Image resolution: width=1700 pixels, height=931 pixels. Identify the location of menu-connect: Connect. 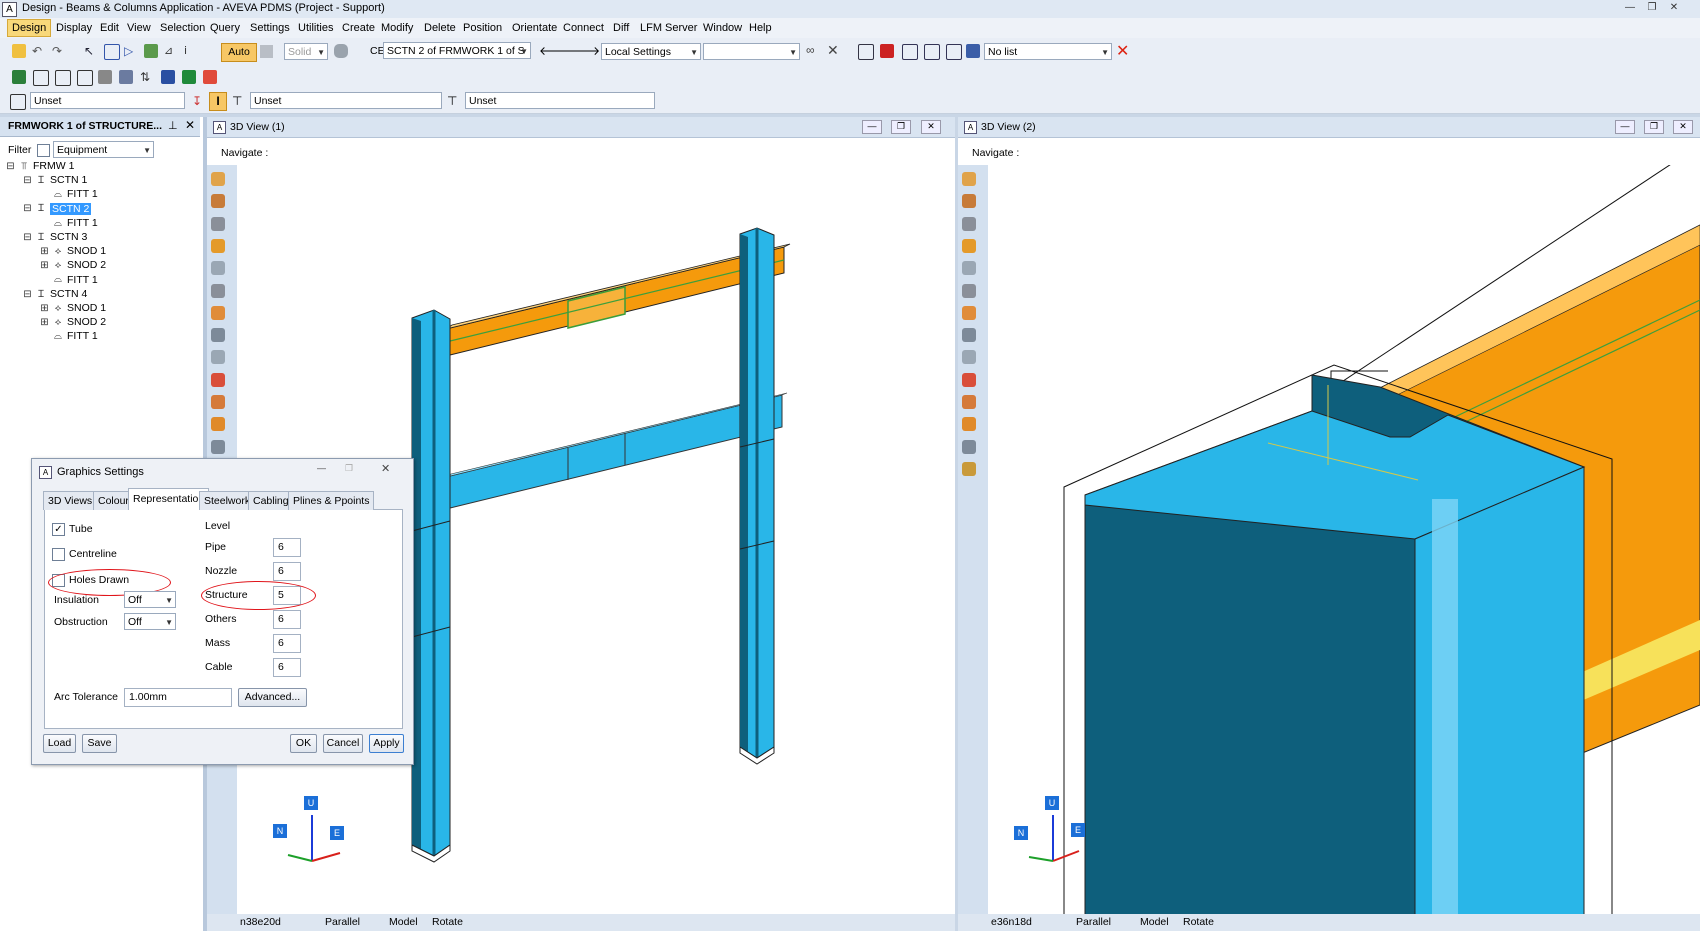
(583, 28).